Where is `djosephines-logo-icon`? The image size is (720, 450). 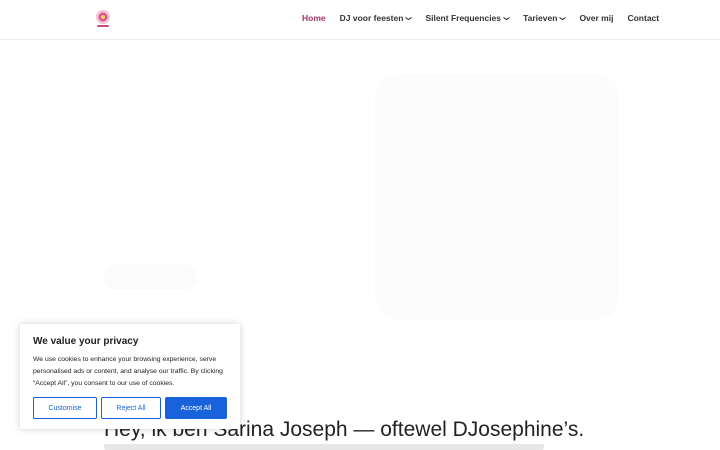 djosephines-logo-icon is located at coordinates (103, 18).